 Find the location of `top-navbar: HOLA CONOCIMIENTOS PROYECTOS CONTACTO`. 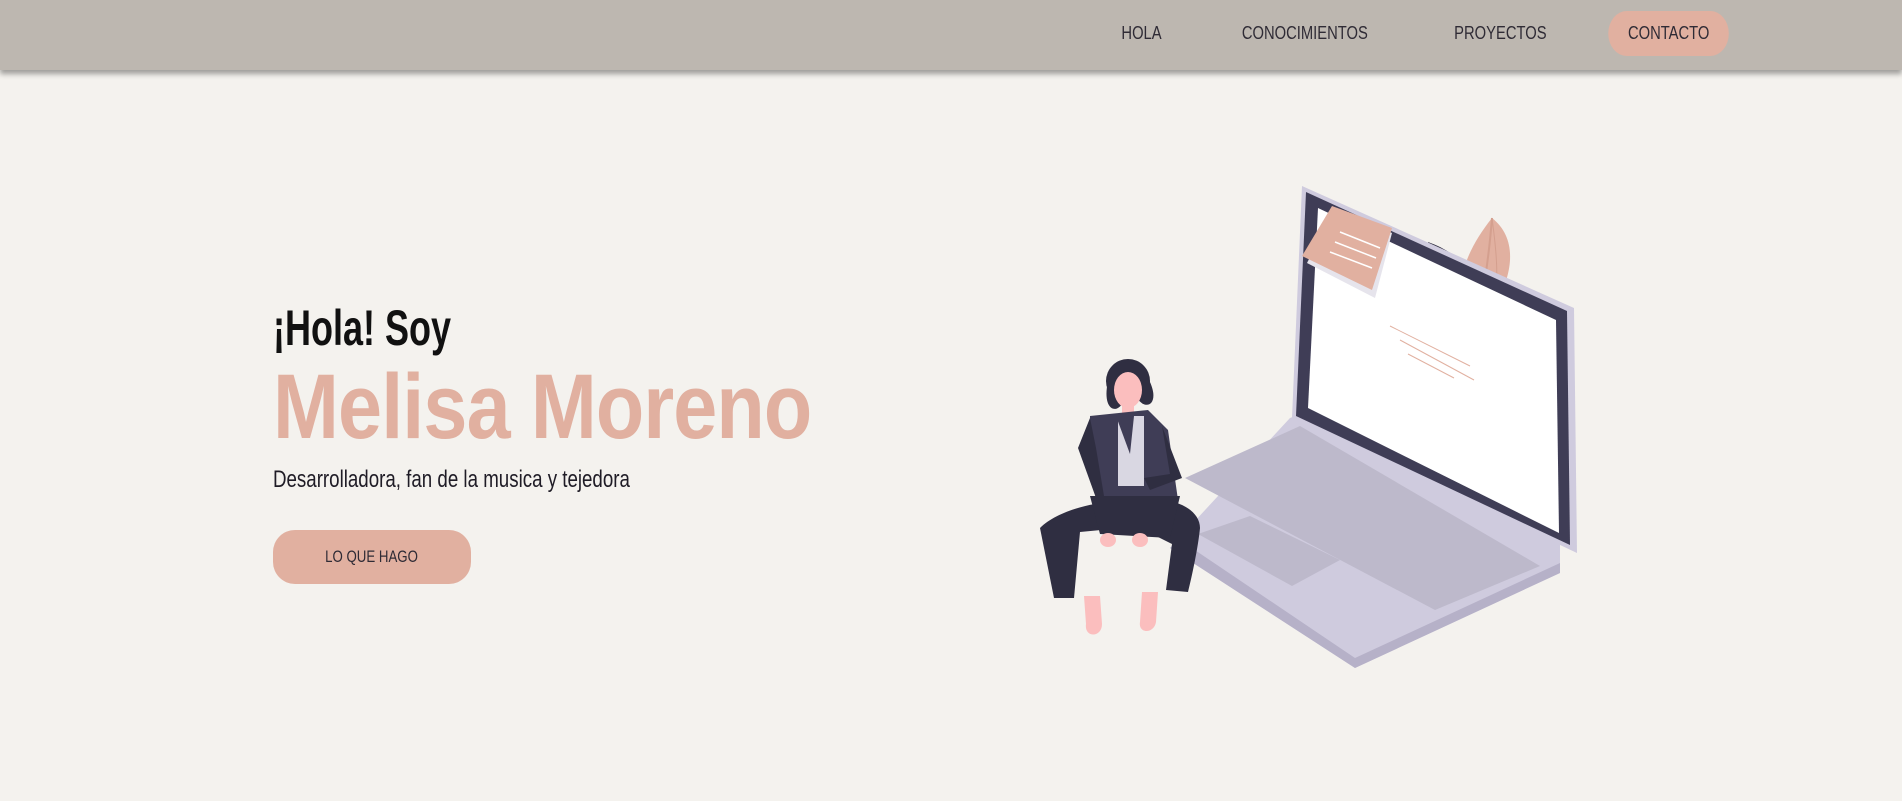

top-navbar: HOLA CONOCIMIENTOS PROYECTOS CONTACTO is located at coordinates (951, 35).